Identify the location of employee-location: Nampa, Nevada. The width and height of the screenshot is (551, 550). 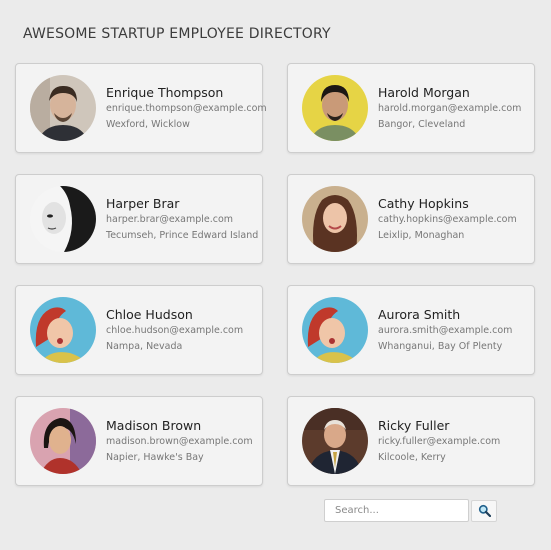
(144, 346).